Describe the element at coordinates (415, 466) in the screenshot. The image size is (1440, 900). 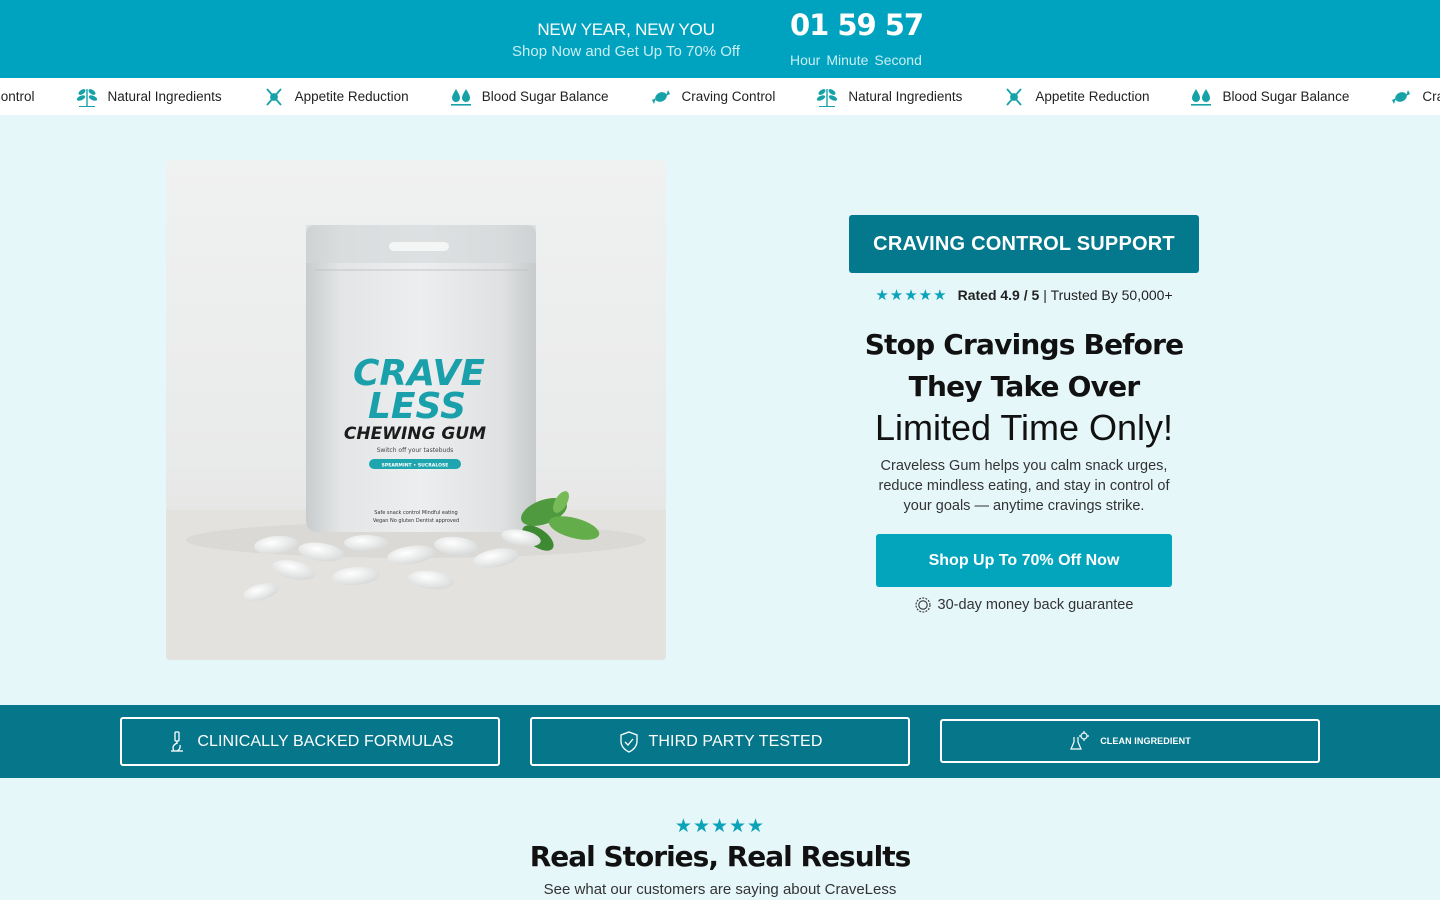
I see `product-flavor: SPEARMINT • SUCRALOSE` at that location.